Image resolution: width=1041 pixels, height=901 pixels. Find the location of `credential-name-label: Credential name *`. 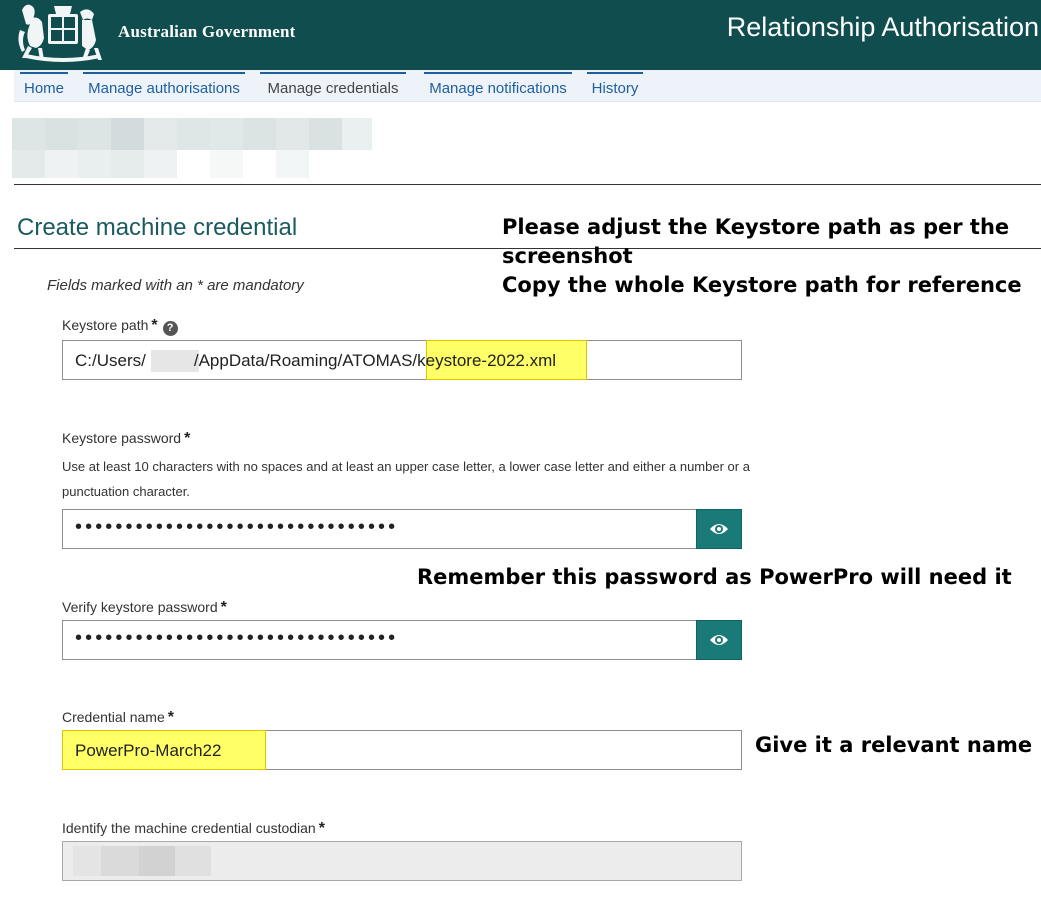

credential-name-label: Credential name * is located at coordinates (118, 718).